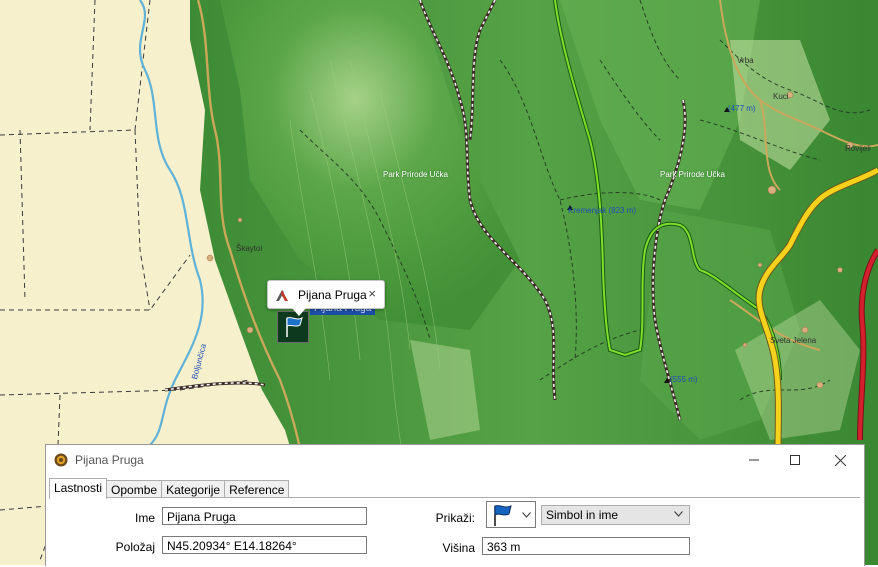 The image size is (878, 567). I want to click on close-icon, so click(840, 460).